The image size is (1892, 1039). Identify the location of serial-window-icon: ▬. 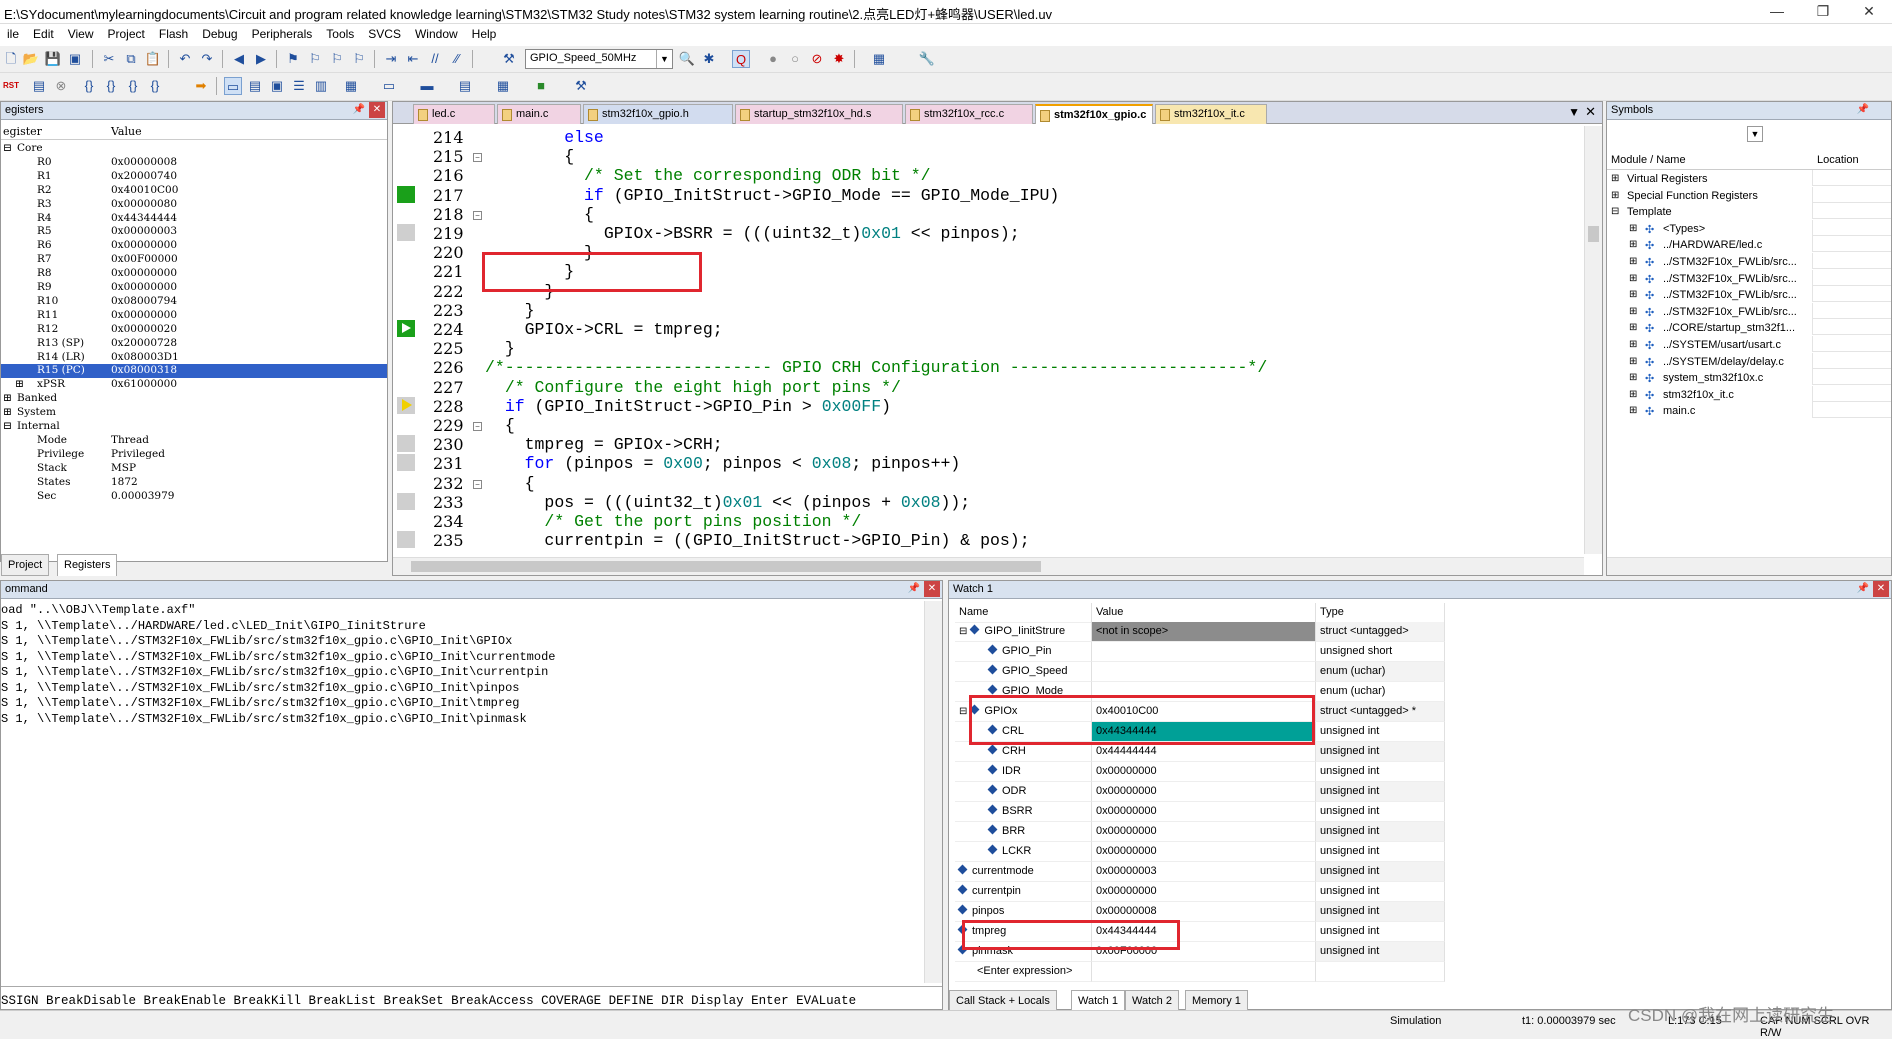
(427, 86).